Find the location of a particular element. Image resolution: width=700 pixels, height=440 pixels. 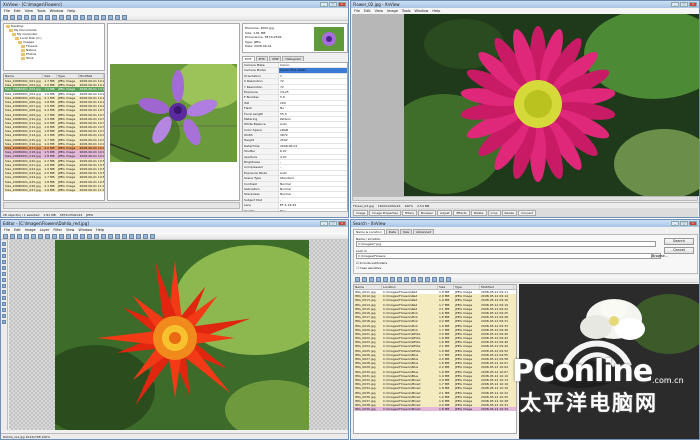

viewer-scrollbar is located at coordinates (525, 198).